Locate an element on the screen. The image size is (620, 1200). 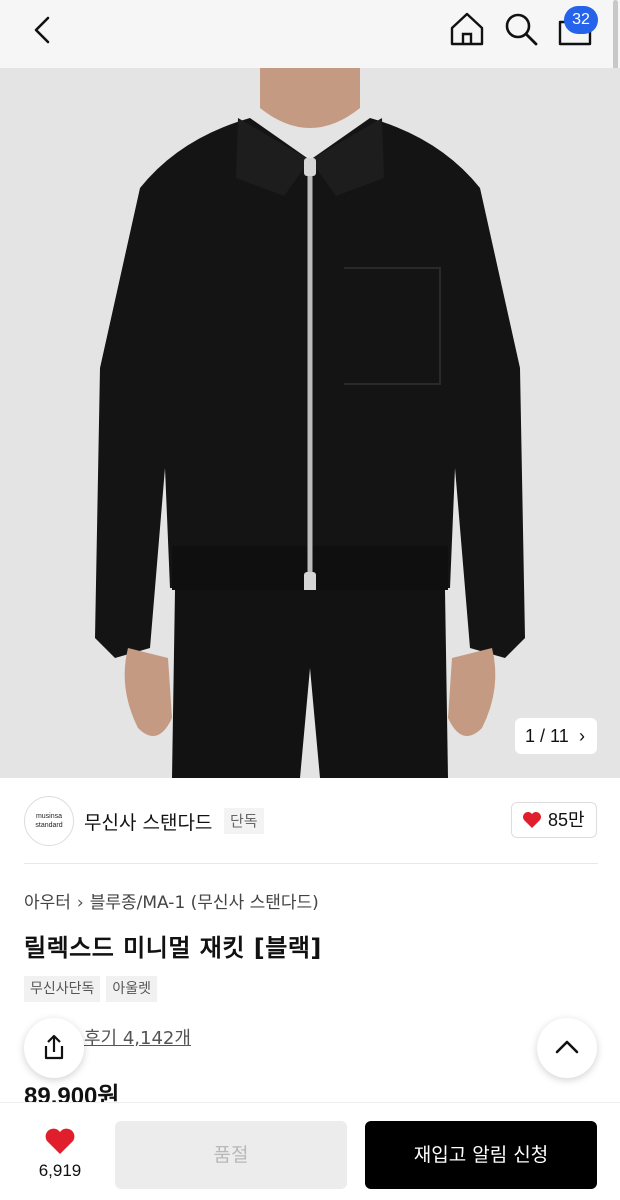
divider is located at coordinates (311, 863).